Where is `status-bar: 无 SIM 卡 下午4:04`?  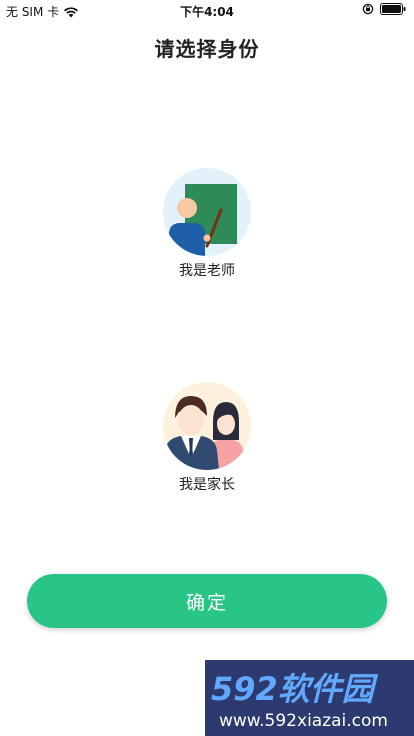
status-bar: 无 SIM 卡 下午4:04 is located at coordinates (207, 10).